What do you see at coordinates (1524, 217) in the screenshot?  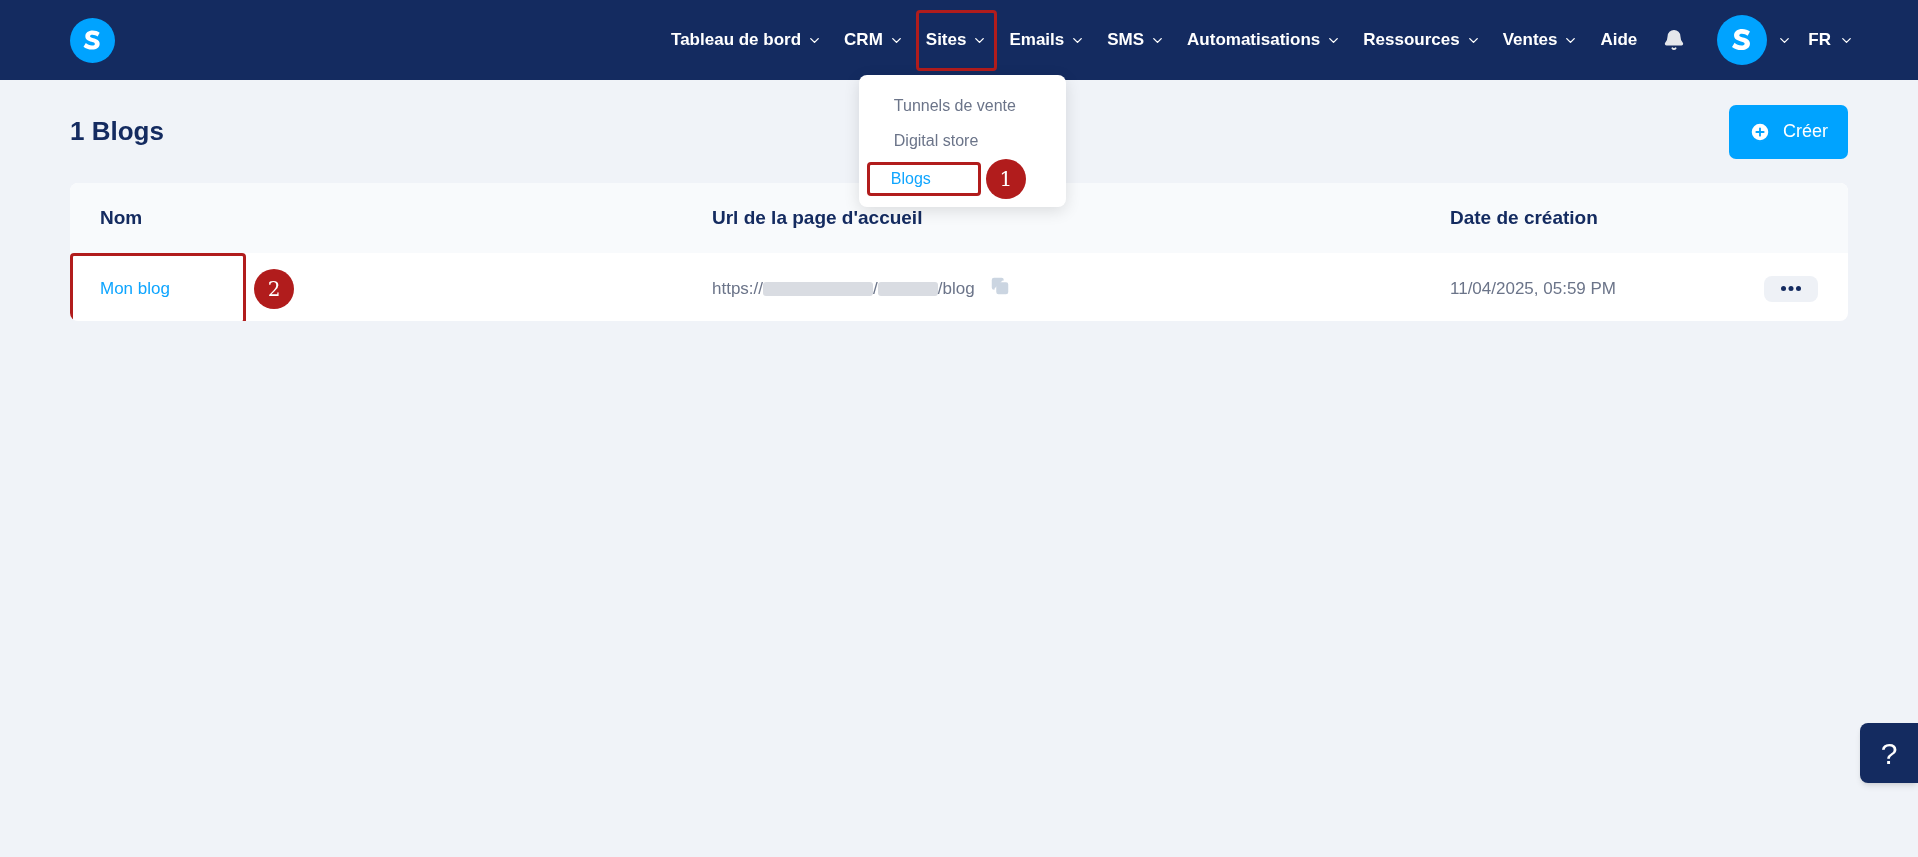 I see `column-header: Date de création` at bounding box center [1524, 217].